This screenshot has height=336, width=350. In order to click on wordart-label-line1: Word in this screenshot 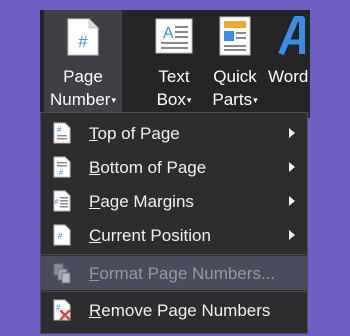, I will do `click(288, 76)`.